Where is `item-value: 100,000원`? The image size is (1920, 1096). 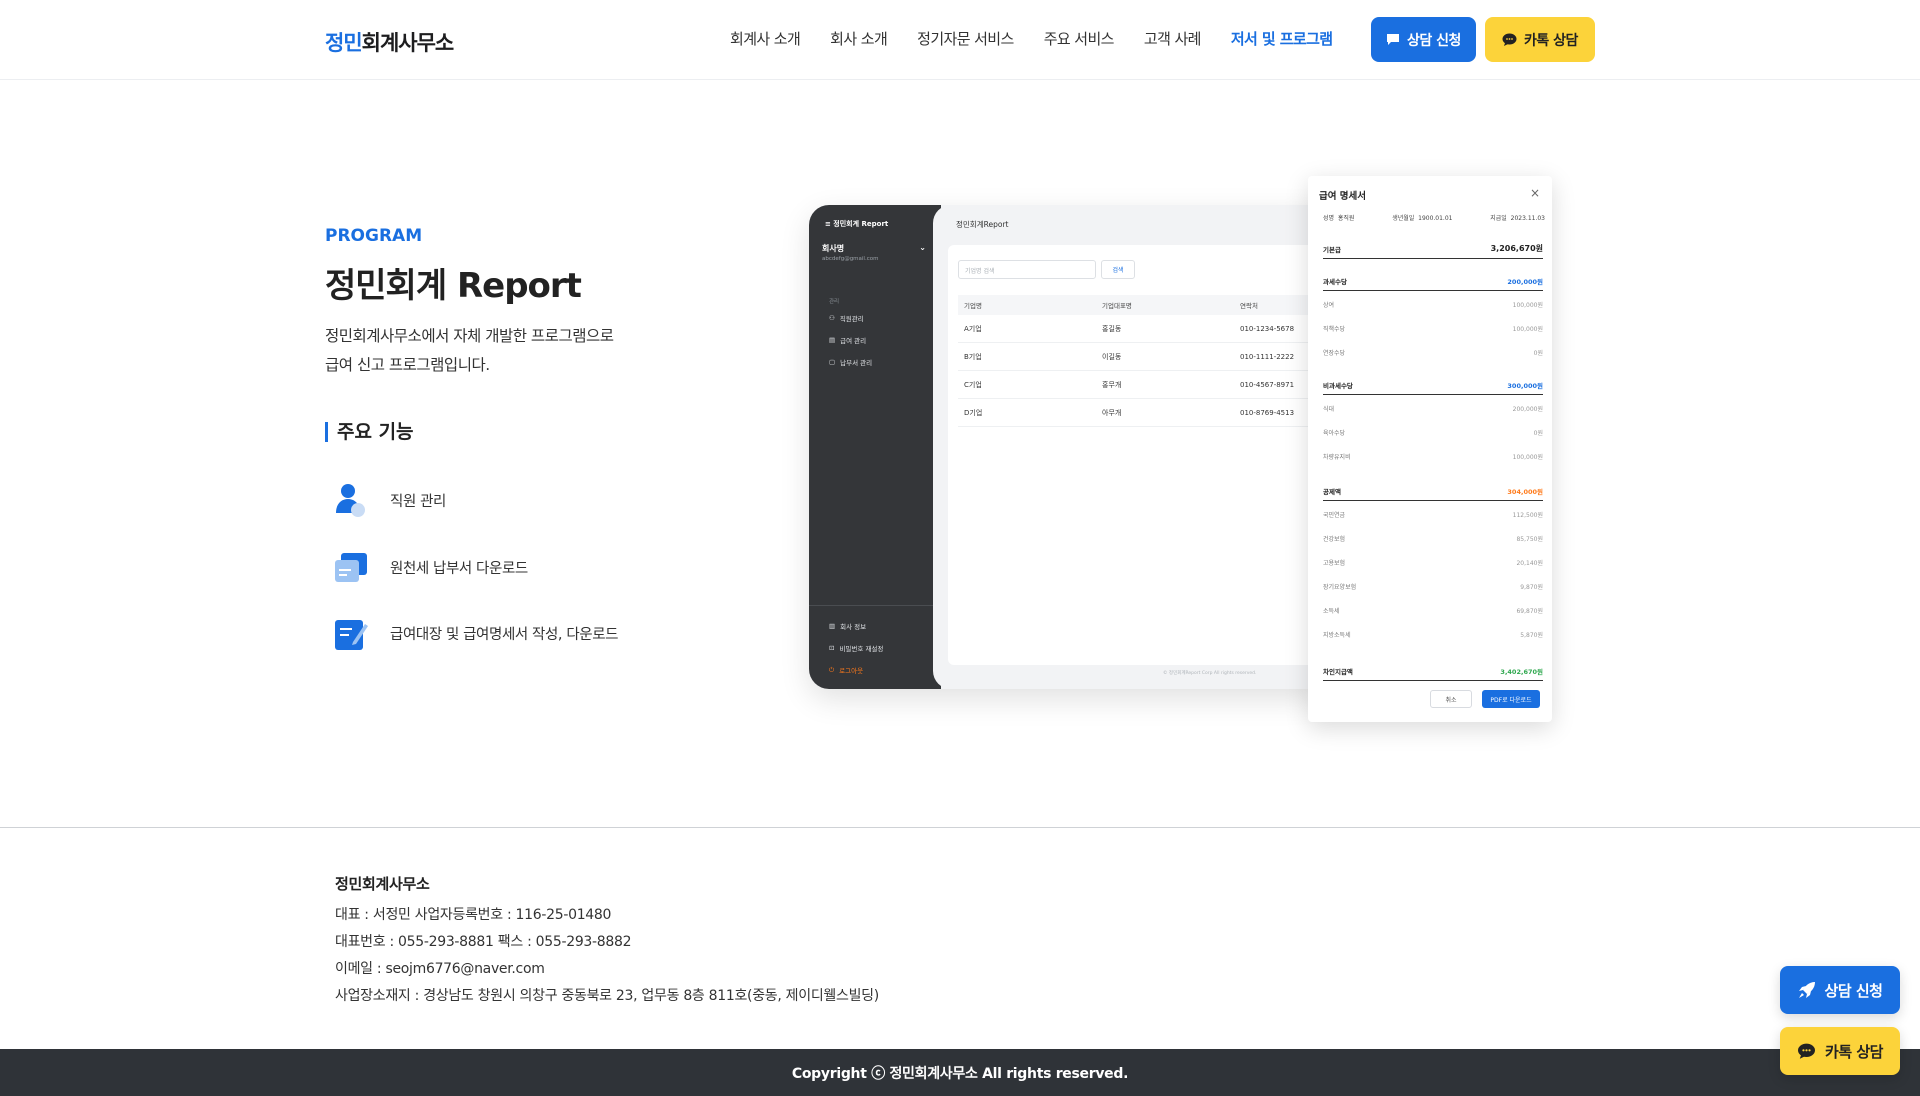
item-value: 100,000원 is located at coordinates (1527, 457).